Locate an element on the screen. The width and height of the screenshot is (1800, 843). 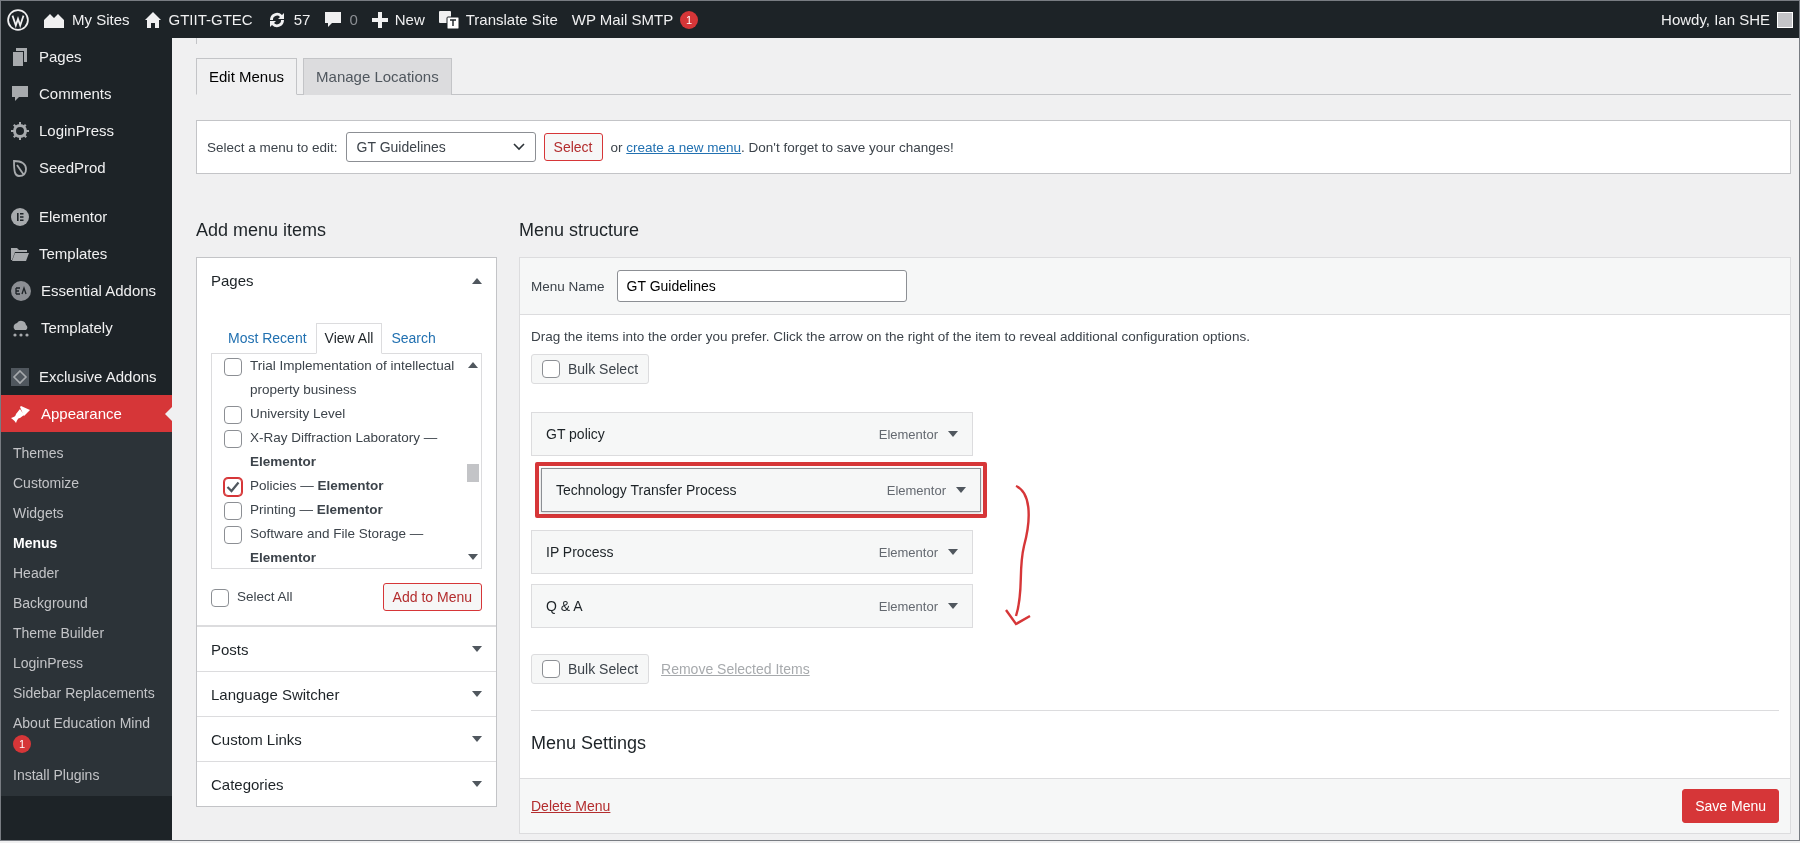
plus-icon is located at coordinates (379, 19).